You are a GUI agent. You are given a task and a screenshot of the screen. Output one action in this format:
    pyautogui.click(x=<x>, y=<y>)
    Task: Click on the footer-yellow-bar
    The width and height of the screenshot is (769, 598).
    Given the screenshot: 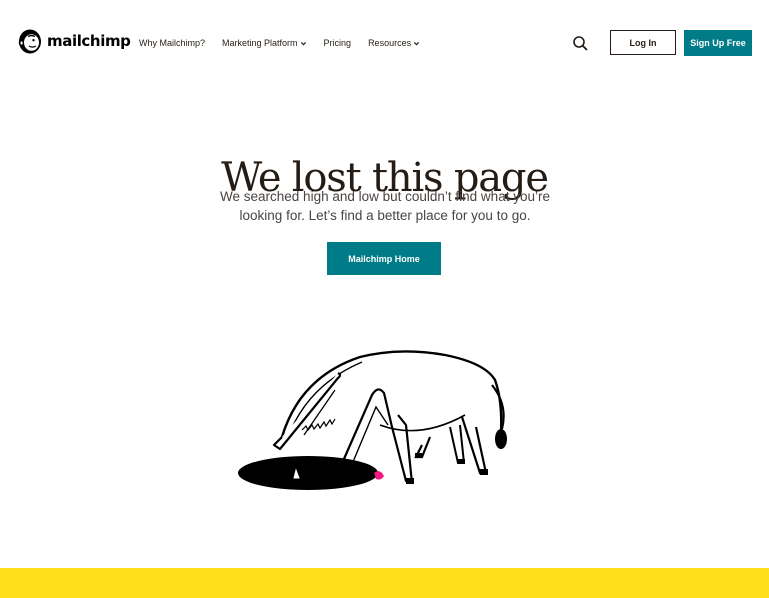 What is the action you would take?
    pyautogui.click(x=384, y=583)
    